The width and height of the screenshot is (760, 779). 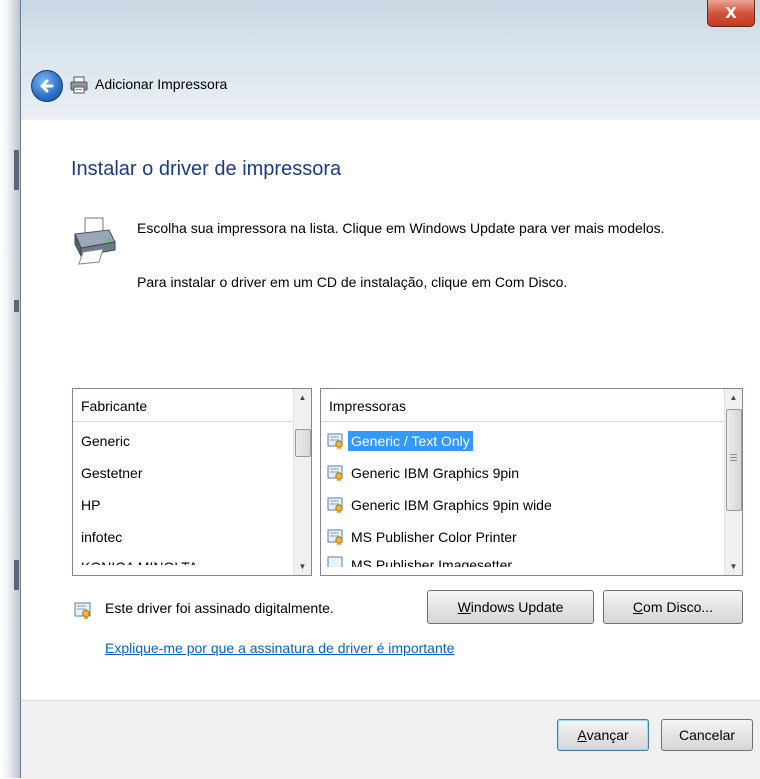 I want to click on page-title: Instalar o driver de impressora, so click(x=206, y=169).